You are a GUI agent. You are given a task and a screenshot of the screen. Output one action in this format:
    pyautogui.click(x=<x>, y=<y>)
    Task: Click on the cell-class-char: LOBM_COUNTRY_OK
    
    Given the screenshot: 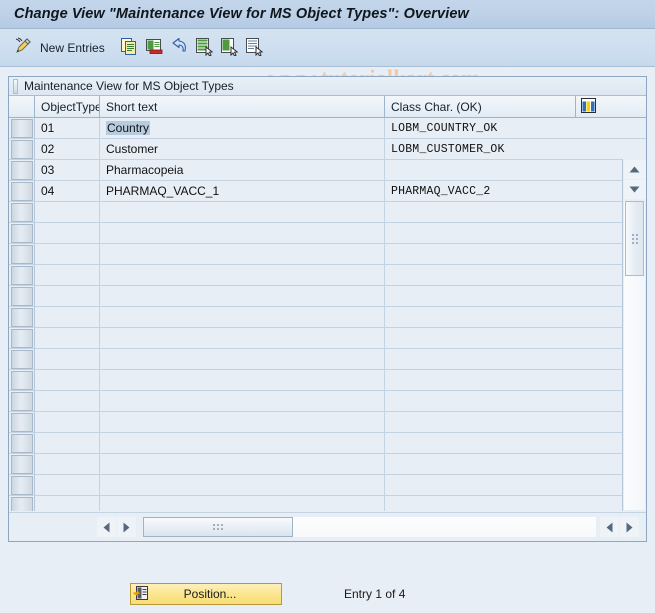 What is the action you would take?
    pyautogui.click(x=480, y=128)
    